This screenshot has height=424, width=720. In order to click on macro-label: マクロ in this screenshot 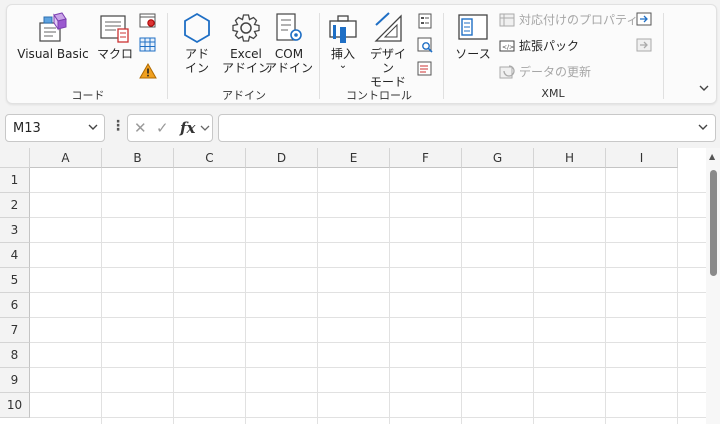, I will do `click(114, 54)`.